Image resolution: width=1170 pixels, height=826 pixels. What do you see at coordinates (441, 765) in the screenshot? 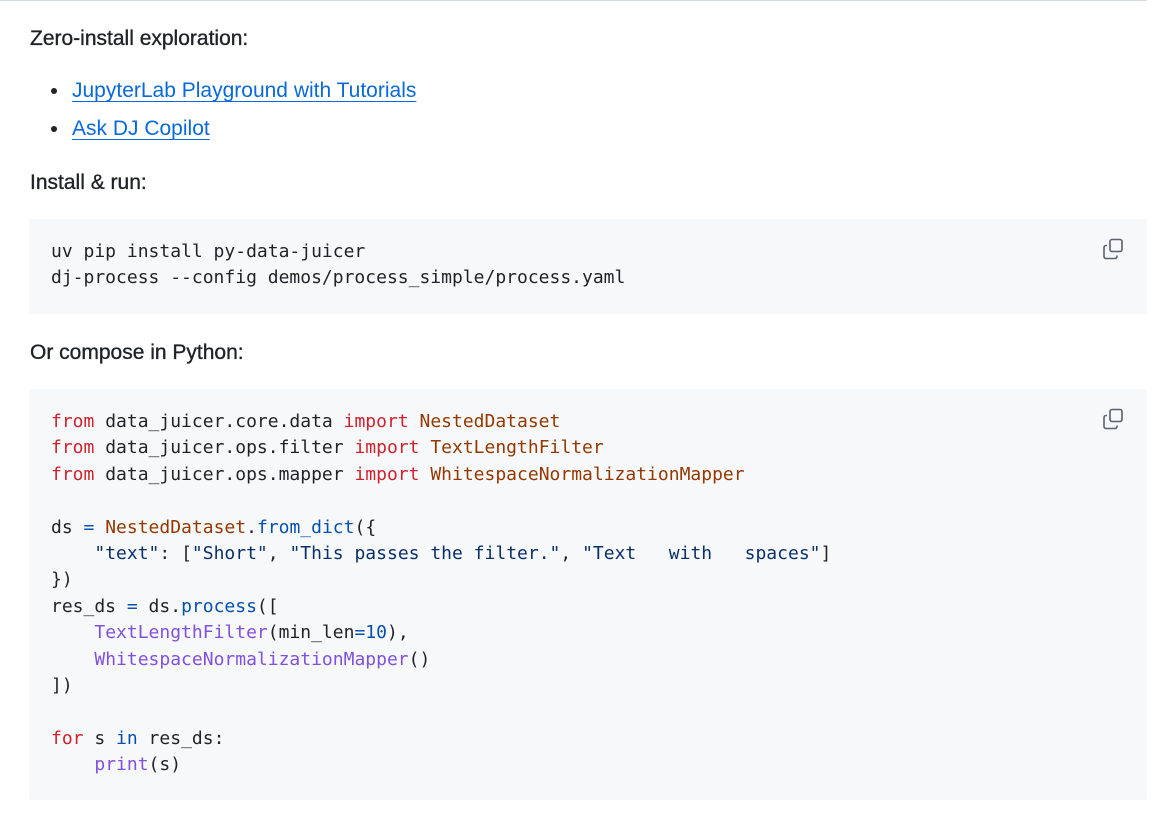
I see `code-line: print(s)` at bounding box center [441, 765].